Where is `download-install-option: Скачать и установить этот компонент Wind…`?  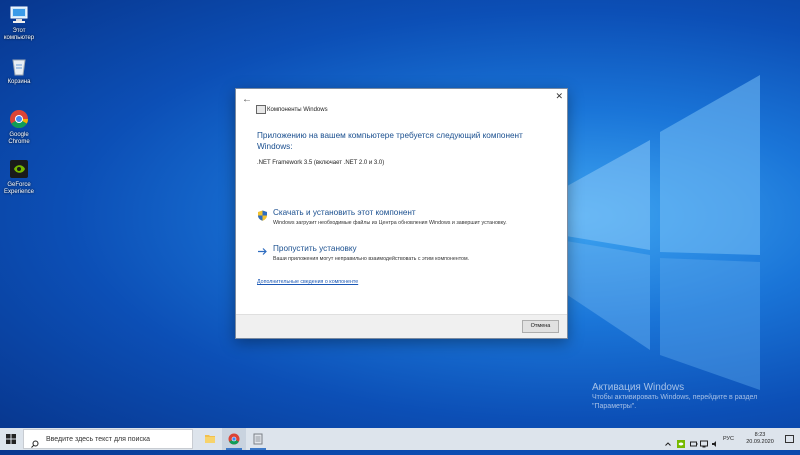 download-install-option: Скачать и установить этот компонент Wind… is located at coordinates (397, 221).